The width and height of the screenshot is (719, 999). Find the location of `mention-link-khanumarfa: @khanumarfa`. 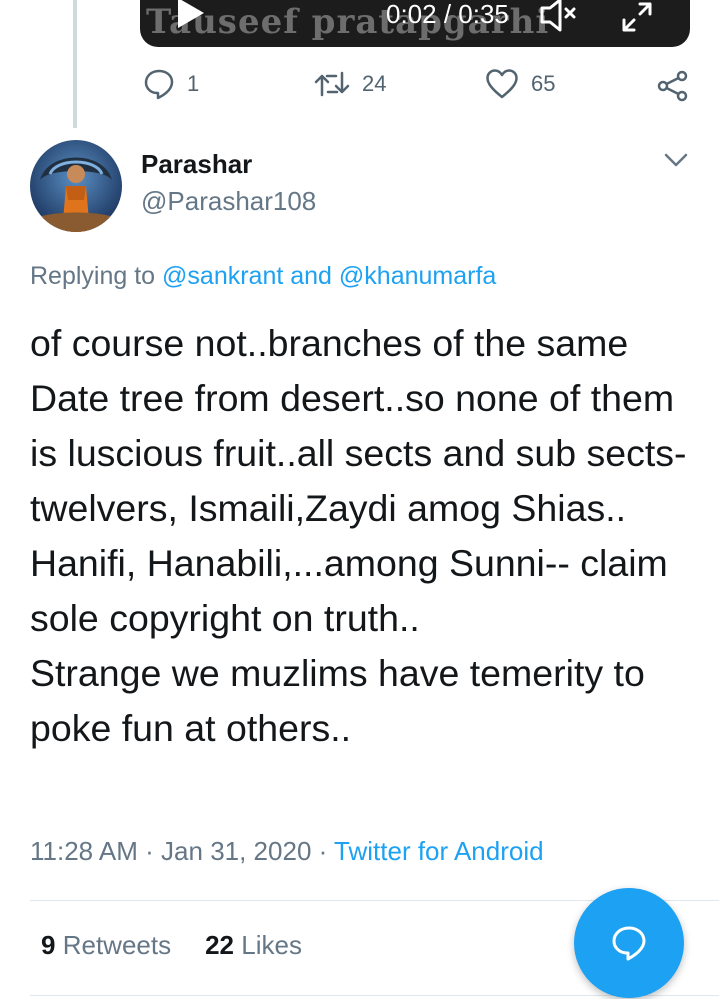

mention-link-khanumarfa: @khanumarfa is located at coordinates (417, 276).